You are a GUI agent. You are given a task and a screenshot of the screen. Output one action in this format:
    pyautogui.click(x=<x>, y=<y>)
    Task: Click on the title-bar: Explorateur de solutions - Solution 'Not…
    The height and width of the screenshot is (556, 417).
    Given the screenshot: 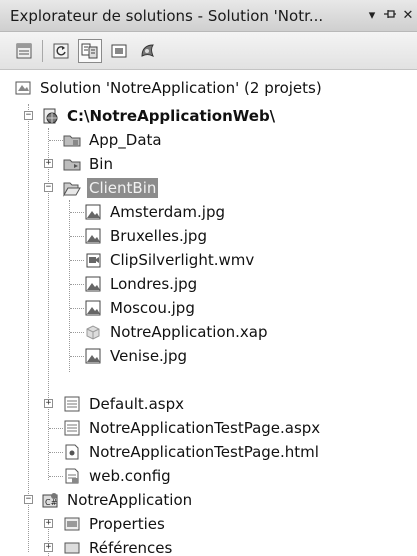 What is the action you would take?
    pyautogui.click(x=208, y=16)
    